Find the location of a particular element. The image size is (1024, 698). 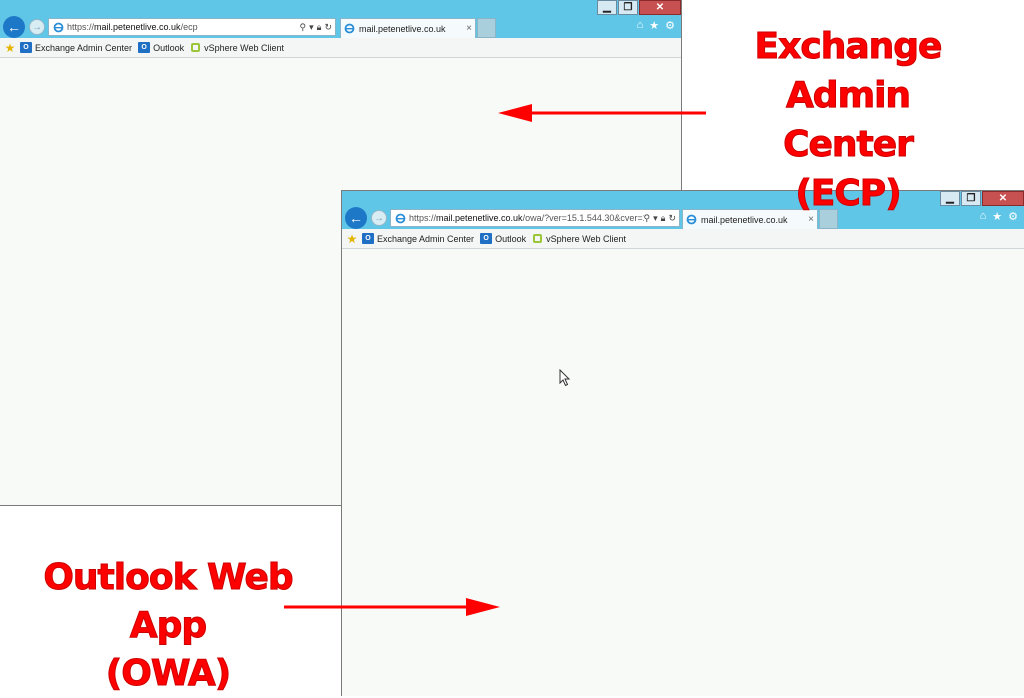

annotation-line: Exchange is located at coordinates (848, 47).